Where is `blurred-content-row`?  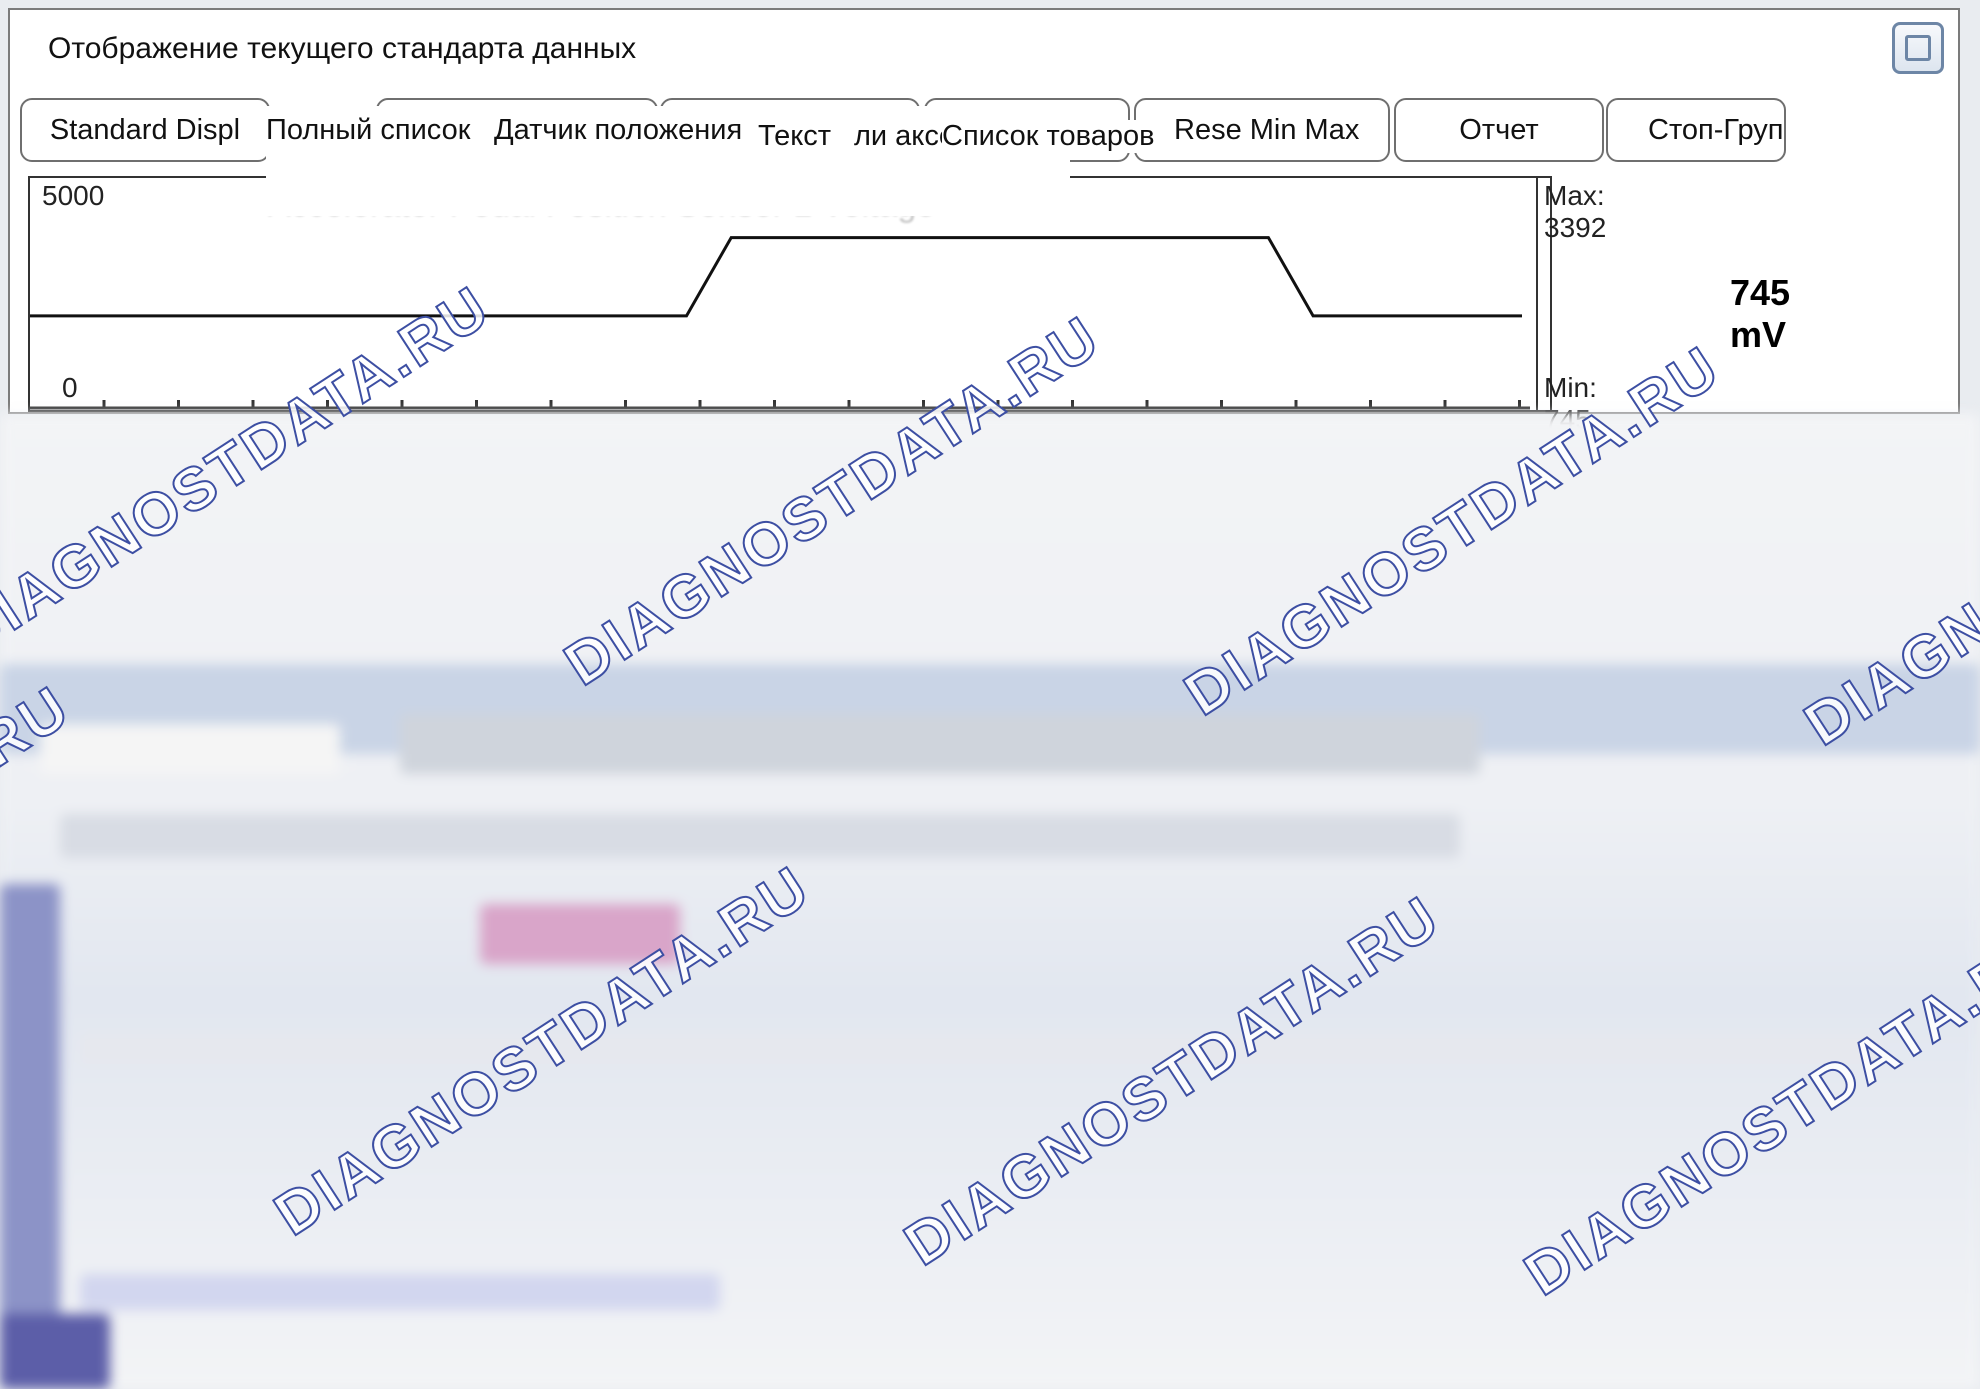
blurred-content-row is located at coordinates (980, 1049).